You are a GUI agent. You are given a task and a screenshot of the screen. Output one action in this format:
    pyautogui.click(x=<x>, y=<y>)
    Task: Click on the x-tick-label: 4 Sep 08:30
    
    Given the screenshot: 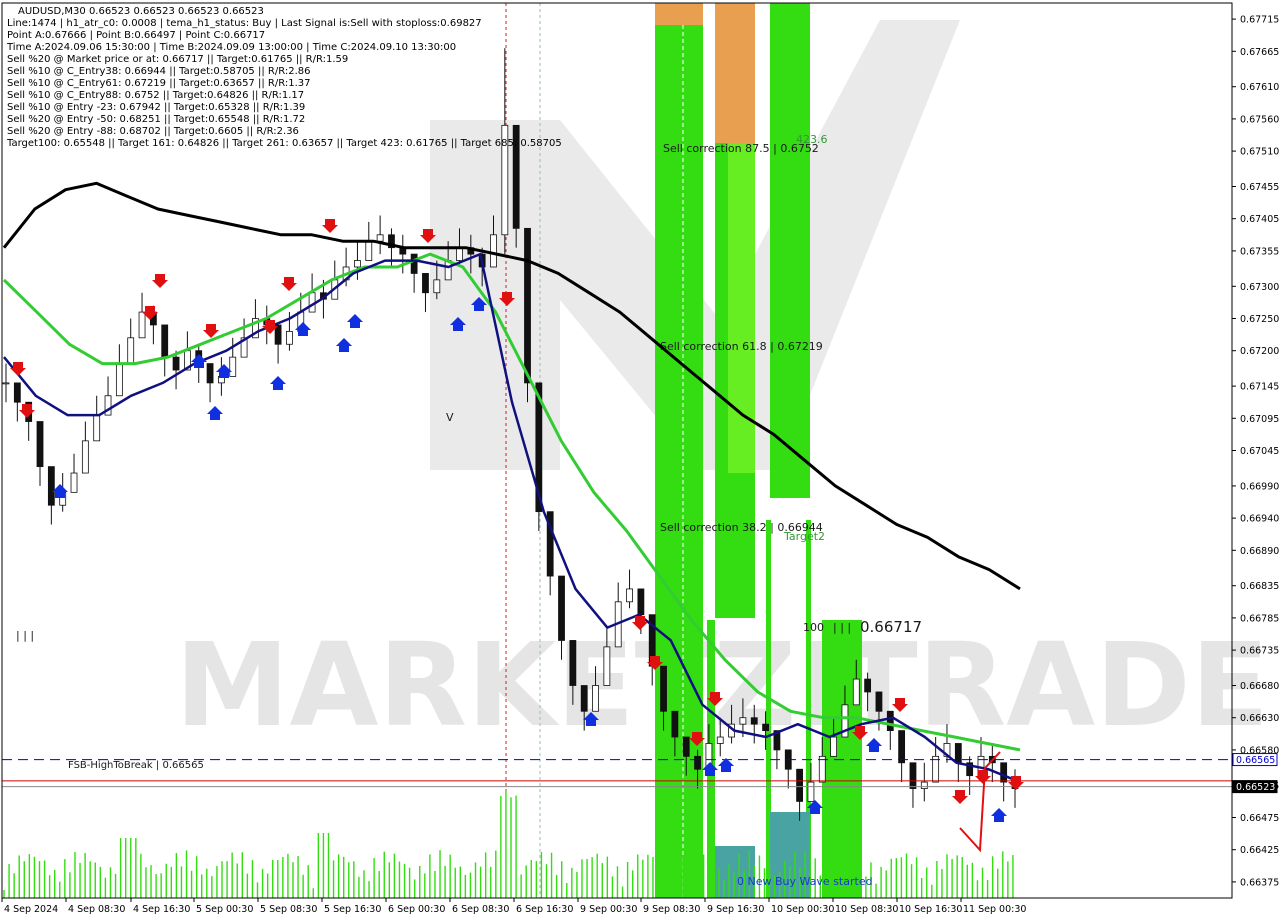 What is the action you would take?
    pyautogui.click(x=96, y=909)
    